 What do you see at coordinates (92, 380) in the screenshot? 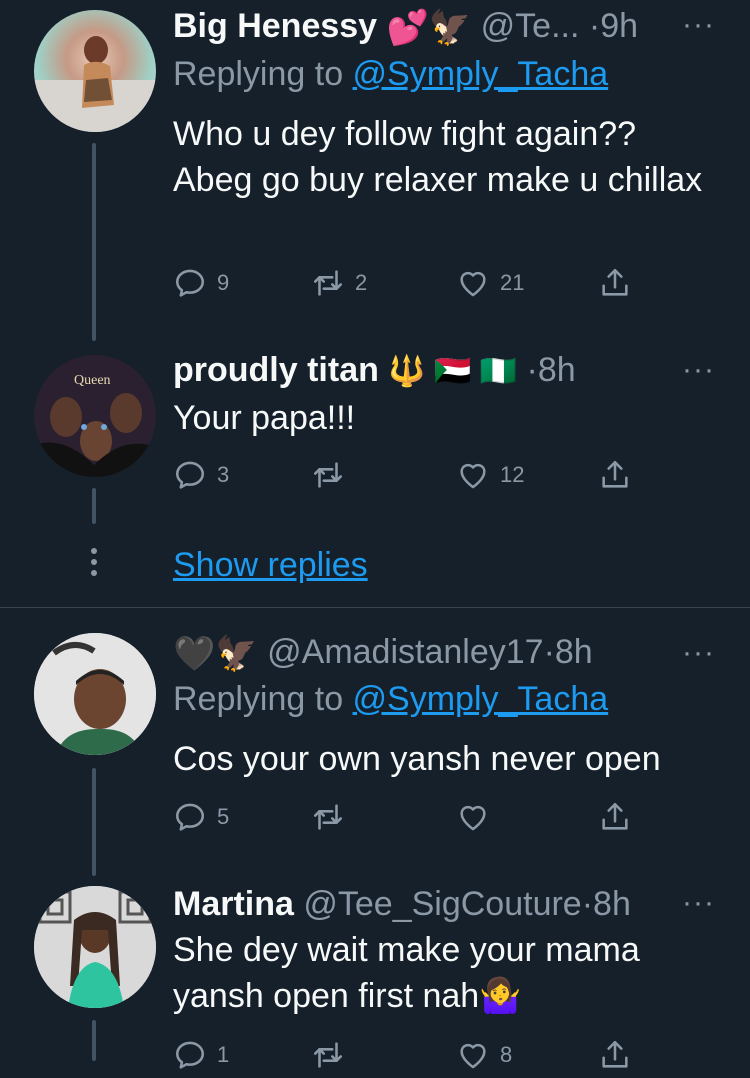
I see `avatar-label: Queen` at bounding box center [92, 380].